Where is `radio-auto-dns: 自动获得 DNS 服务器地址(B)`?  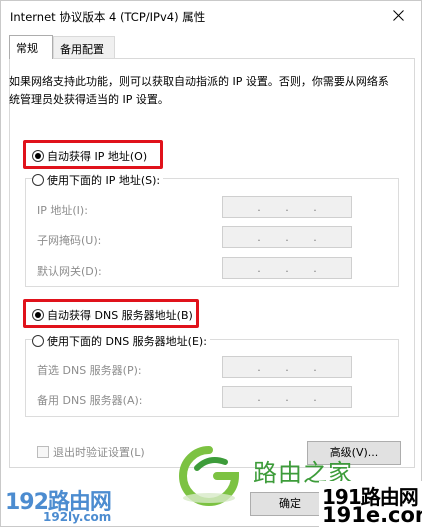 radio-auto-dns: 自动获得 DNS 服务器地址(B) is located at coordinates (112, 315).